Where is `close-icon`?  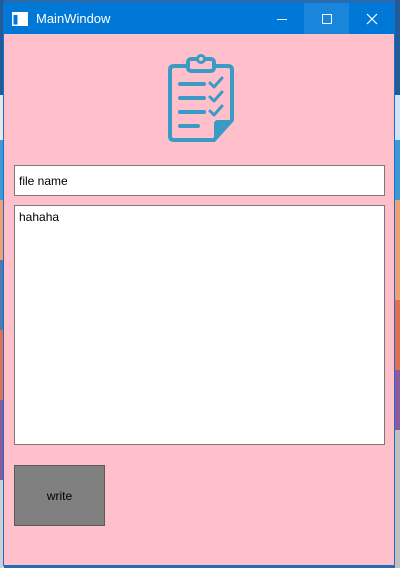
close-icon is located at coordinates (371, 18).